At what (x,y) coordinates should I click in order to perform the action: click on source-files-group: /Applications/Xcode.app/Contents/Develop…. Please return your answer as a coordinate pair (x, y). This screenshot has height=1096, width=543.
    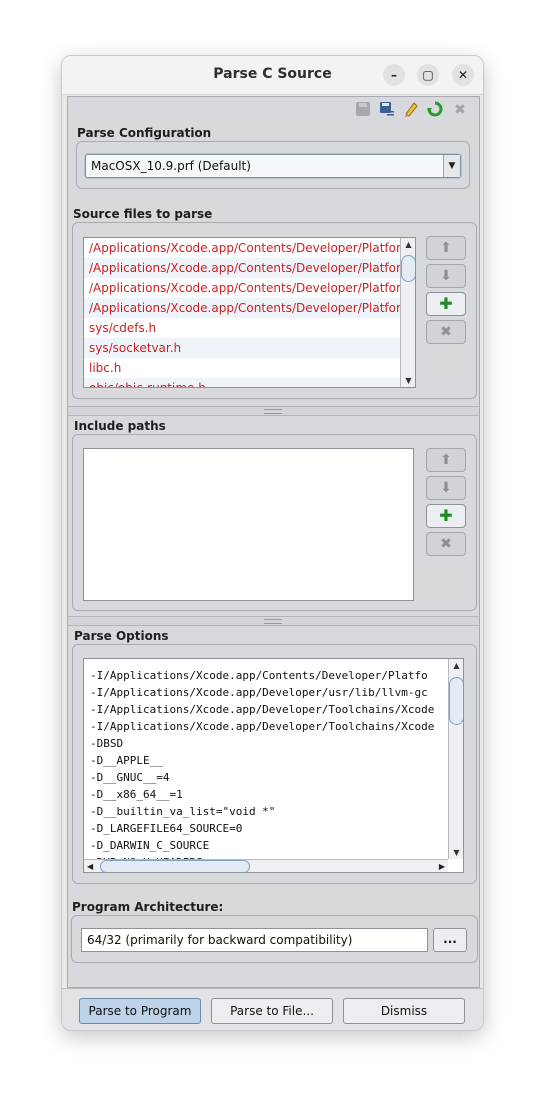
    Looking at the image, I should click on (274, 310).